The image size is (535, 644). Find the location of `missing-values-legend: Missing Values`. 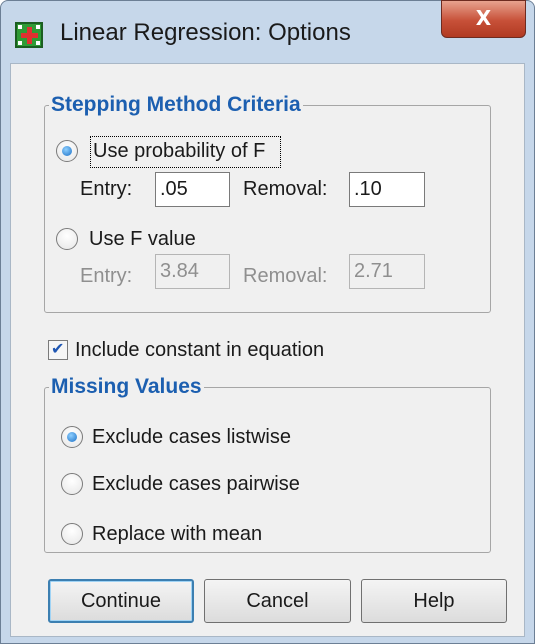

missing-values-legend: Missing Values is located at coordinates (126, 386).